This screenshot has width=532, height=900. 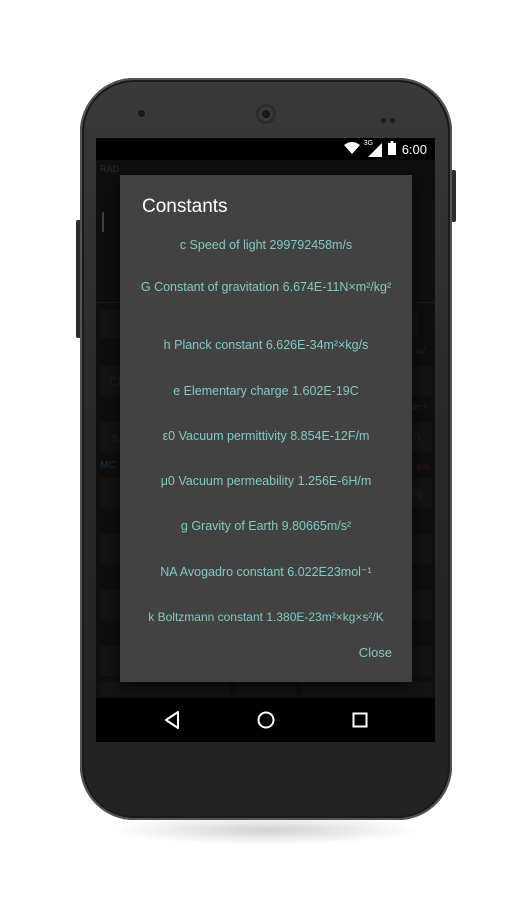 I want to click on proximity-sensors, so click(x=391, y=116).